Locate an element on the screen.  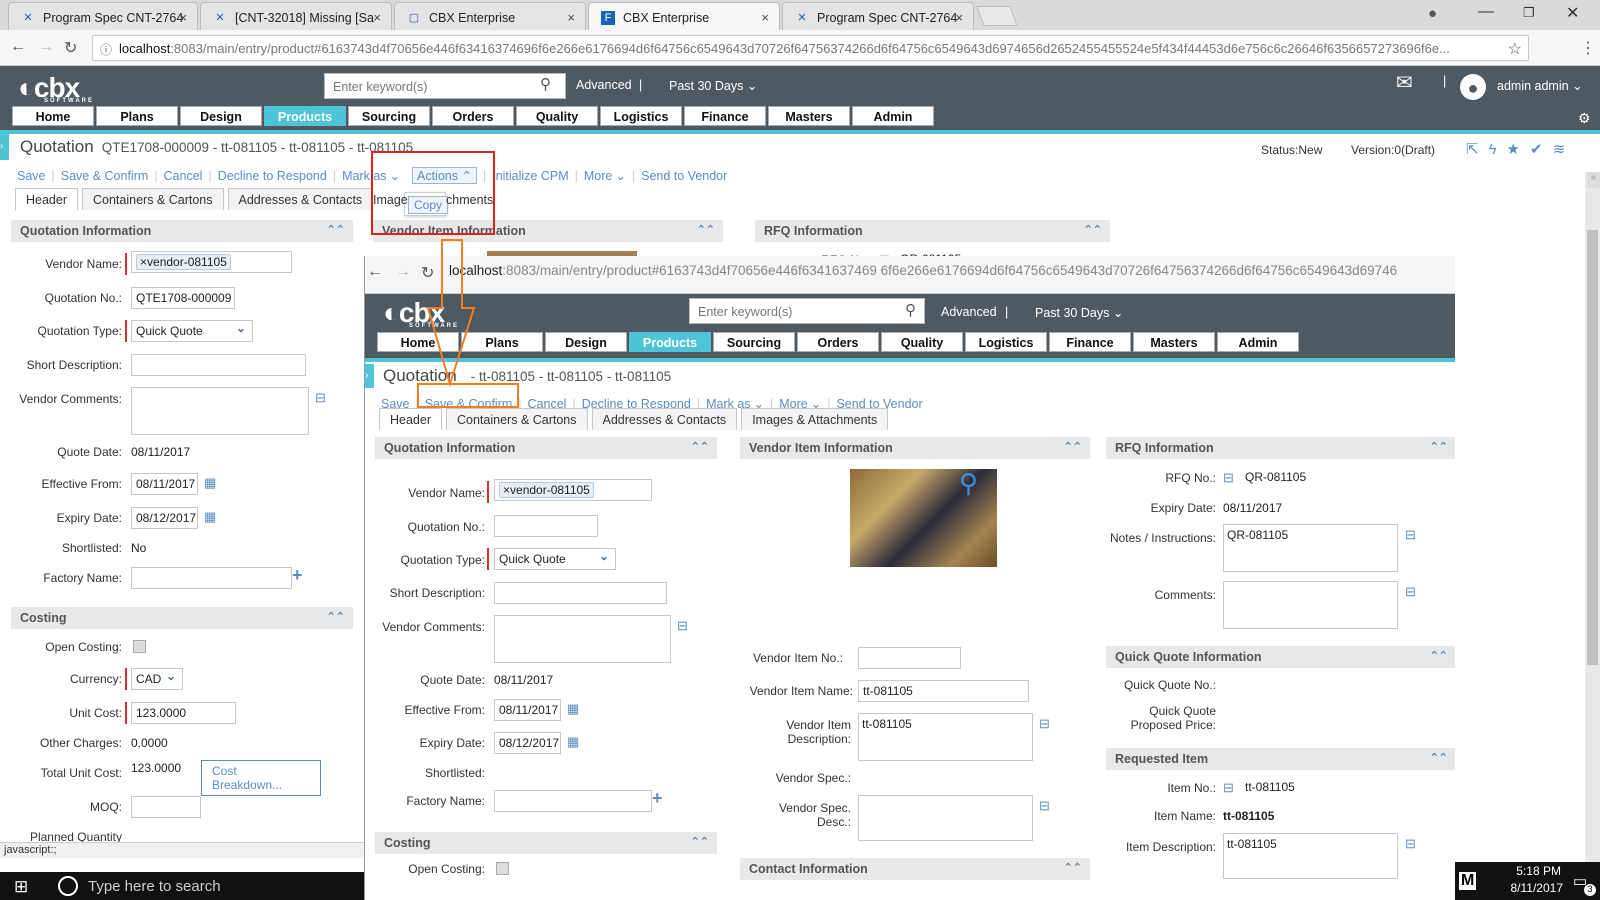
window-close-icon: ✕ is located at coordinates (1572, 13).